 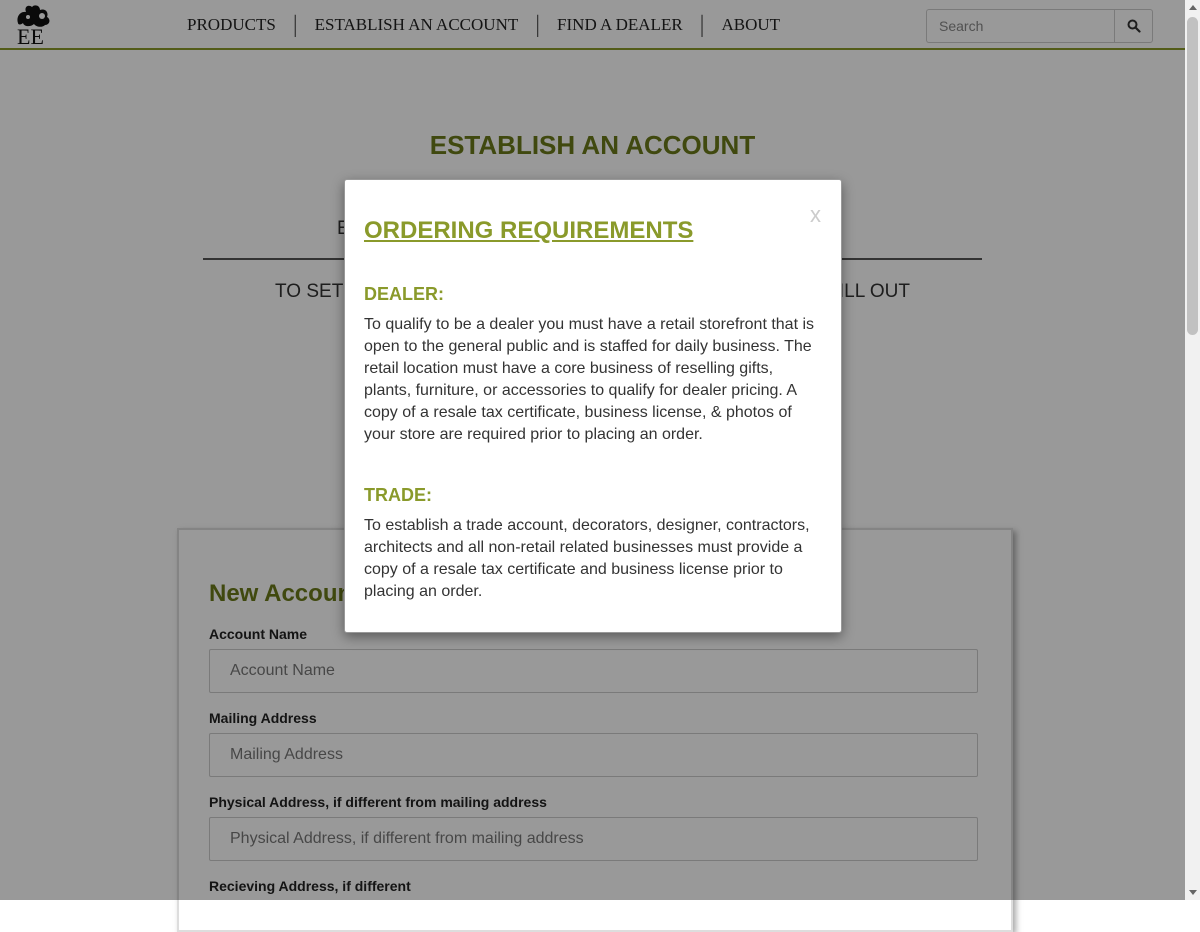 I want to click on close-button: x, so click(x=815, y=215).